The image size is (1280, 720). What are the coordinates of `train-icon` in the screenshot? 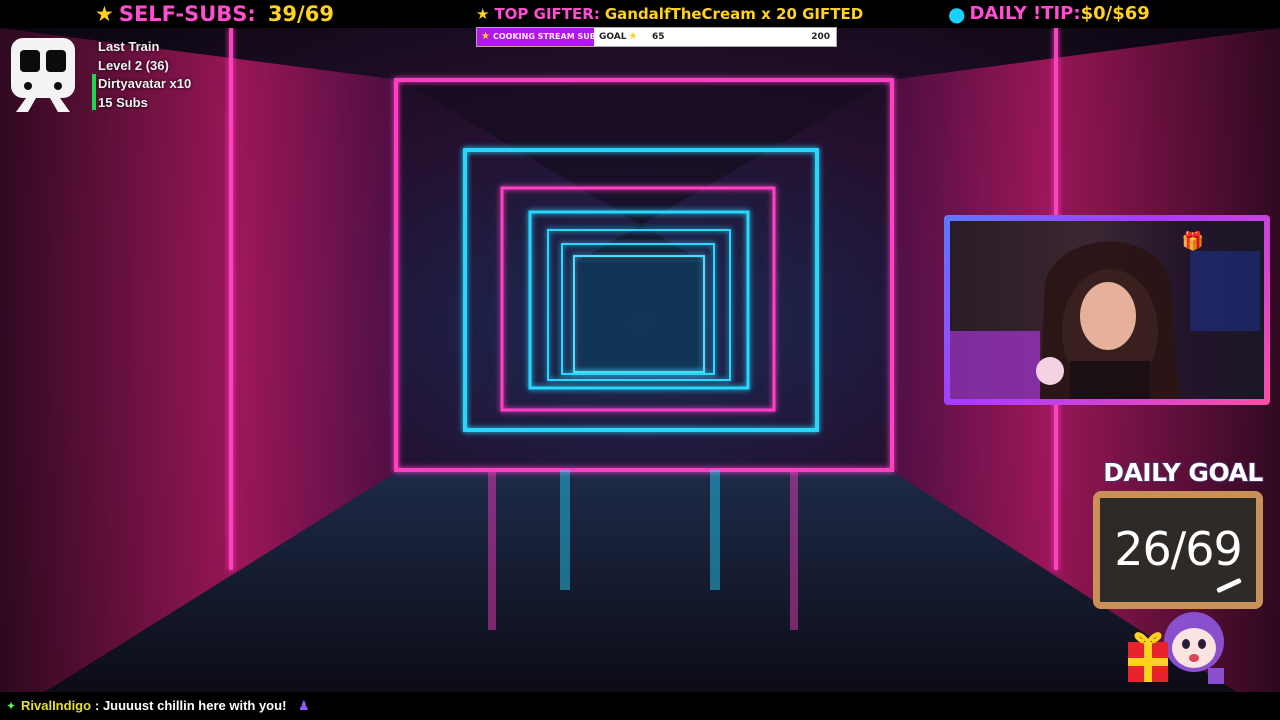 It's located at (43, 75).